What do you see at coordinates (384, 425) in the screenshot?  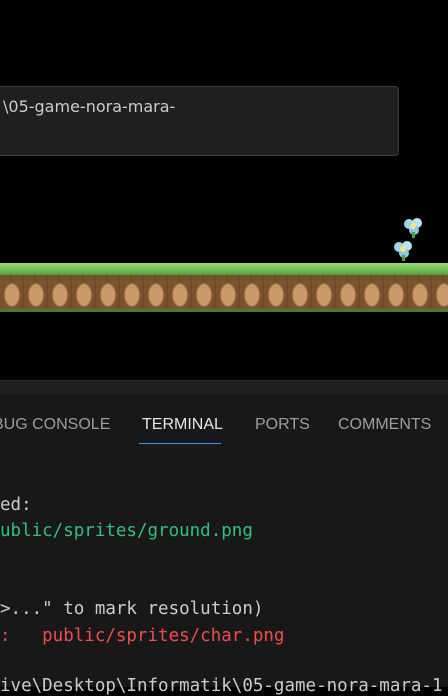 I see `tab-comments: COMMENTS` at bounding box center [384, 425].